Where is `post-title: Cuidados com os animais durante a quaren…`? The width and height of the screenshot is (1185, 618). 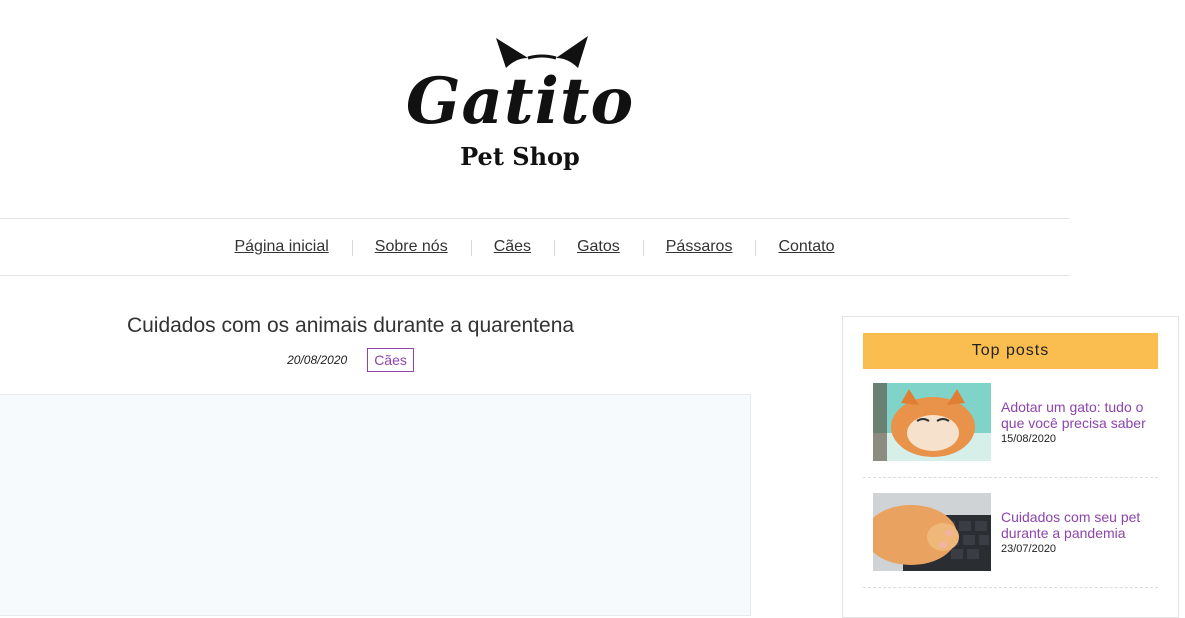
post-title: Cuidados com os animais durante a quaren… is located at coordinates (350, 325).